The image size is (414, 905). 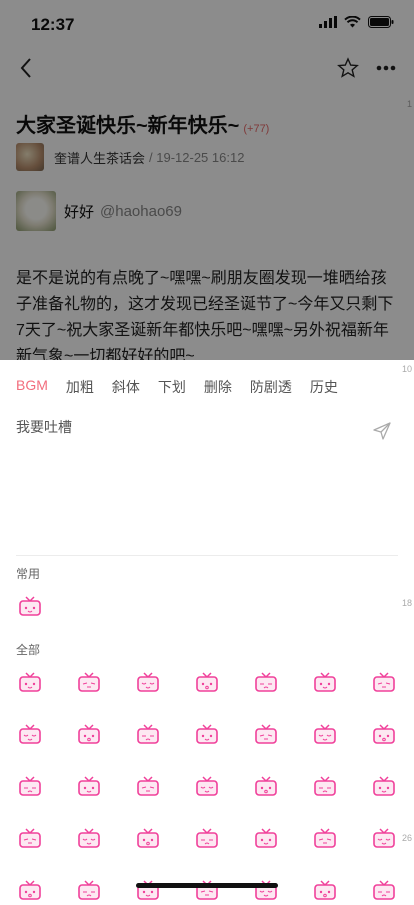 What do you see at coordinates (28, 574) in the screenshot?
I see `common-label: 常用` at bounding box center [28, 574].